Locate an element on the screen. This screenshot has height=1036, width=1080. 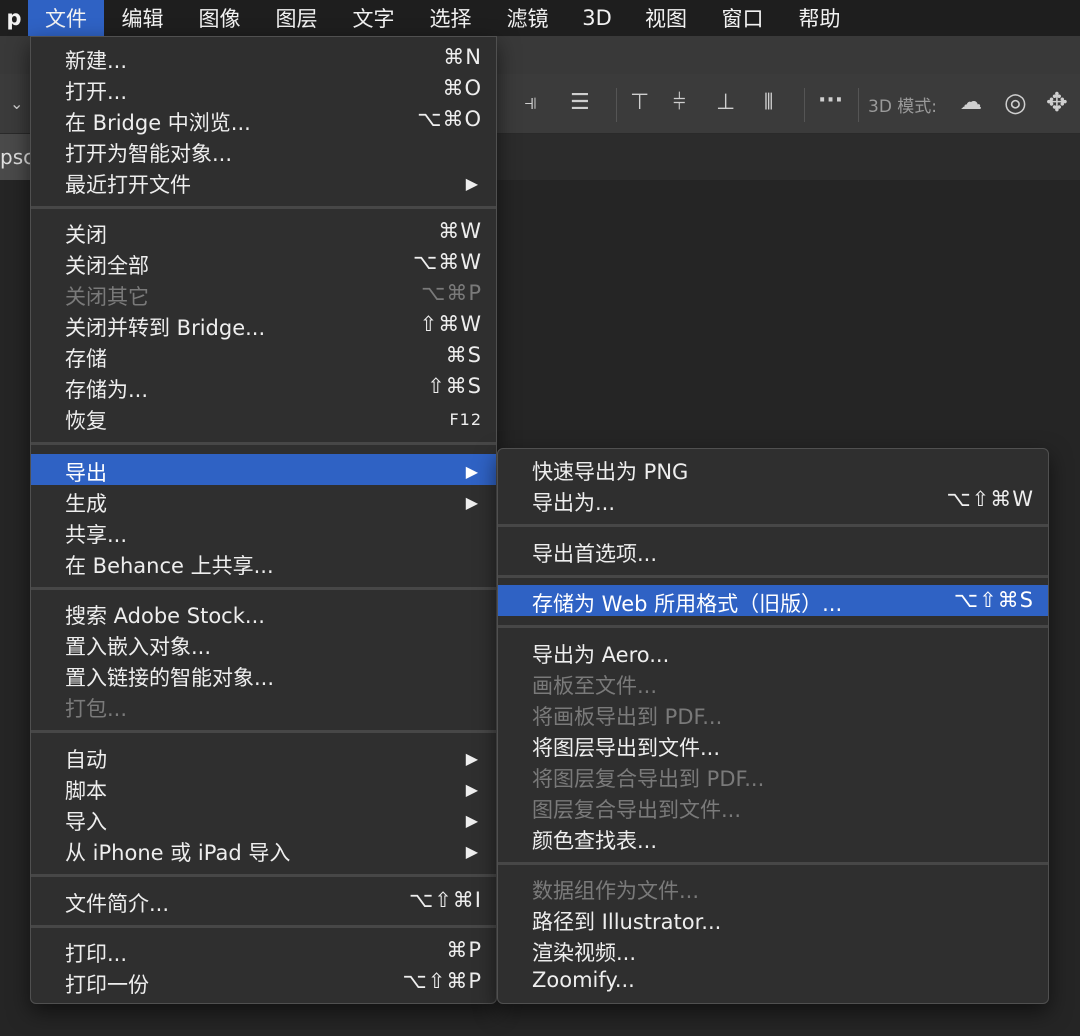
menu-item-quick-export-png: 快速导出为 PNG is located at coordinates (773, 468).